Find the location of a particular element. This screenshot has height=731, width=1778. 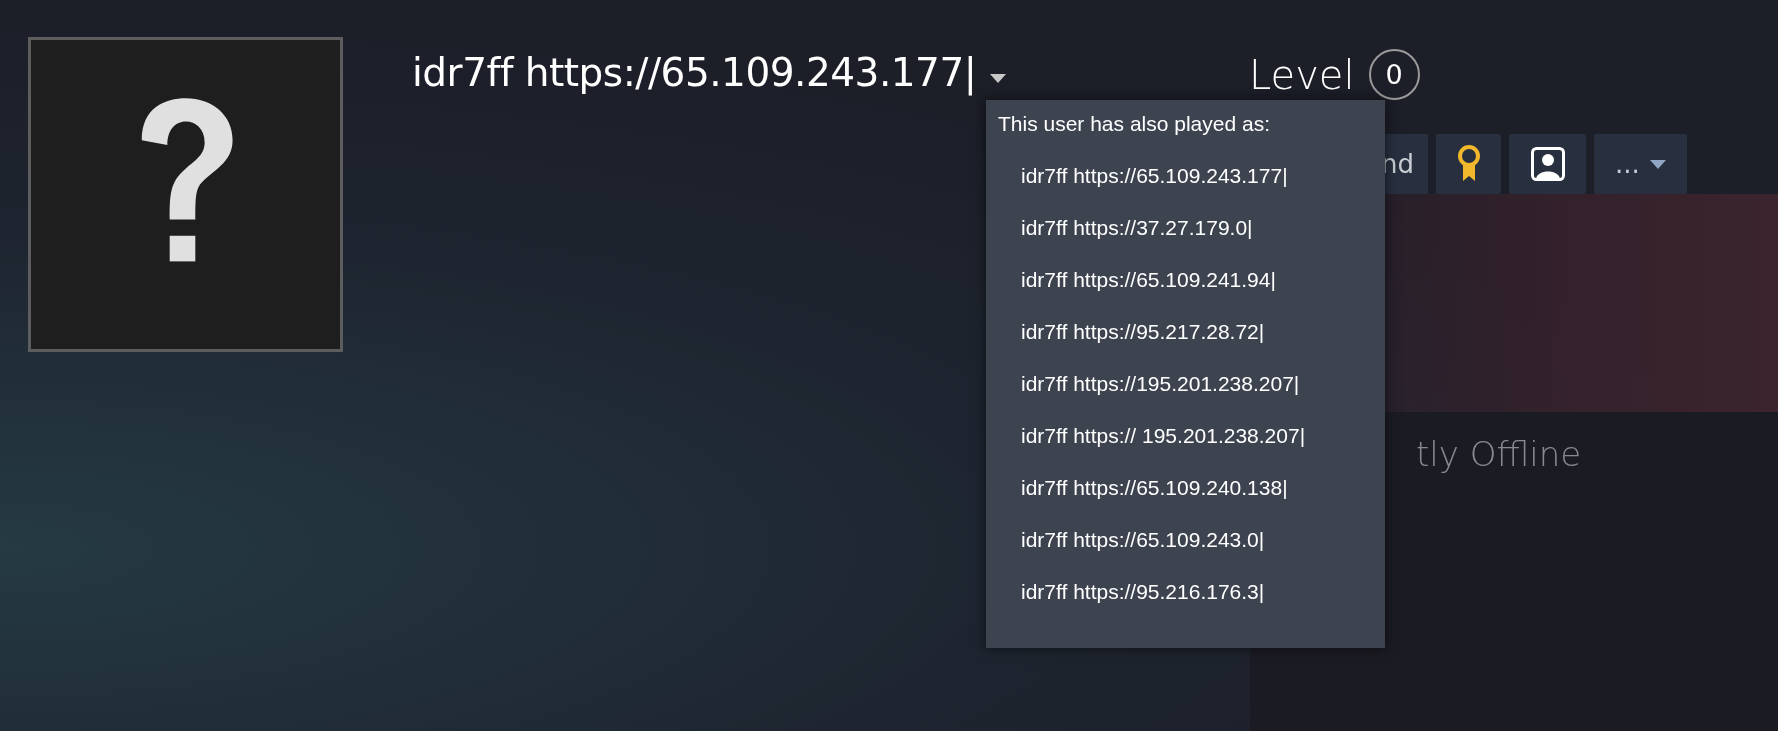

popup-title: This user has also played as: is located at coordinates (1134, 124).